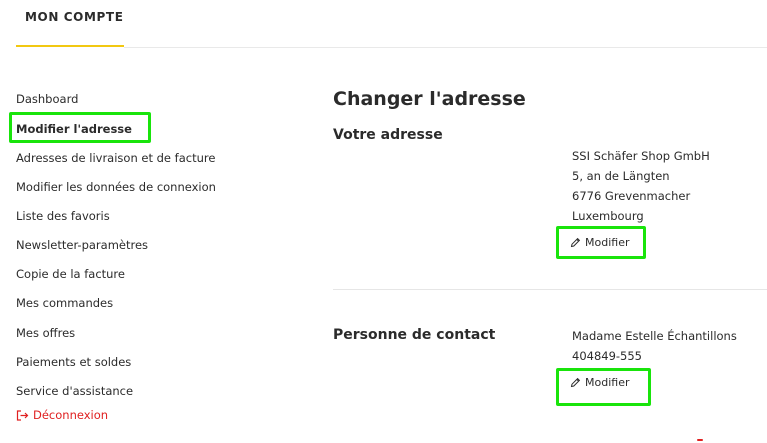 This screenshot has width=767, height=443. What do you see at coordinates (607, 382) in the screenshot?
I see `edit-contact-label: Modifier` at bounding box center [607, 382].